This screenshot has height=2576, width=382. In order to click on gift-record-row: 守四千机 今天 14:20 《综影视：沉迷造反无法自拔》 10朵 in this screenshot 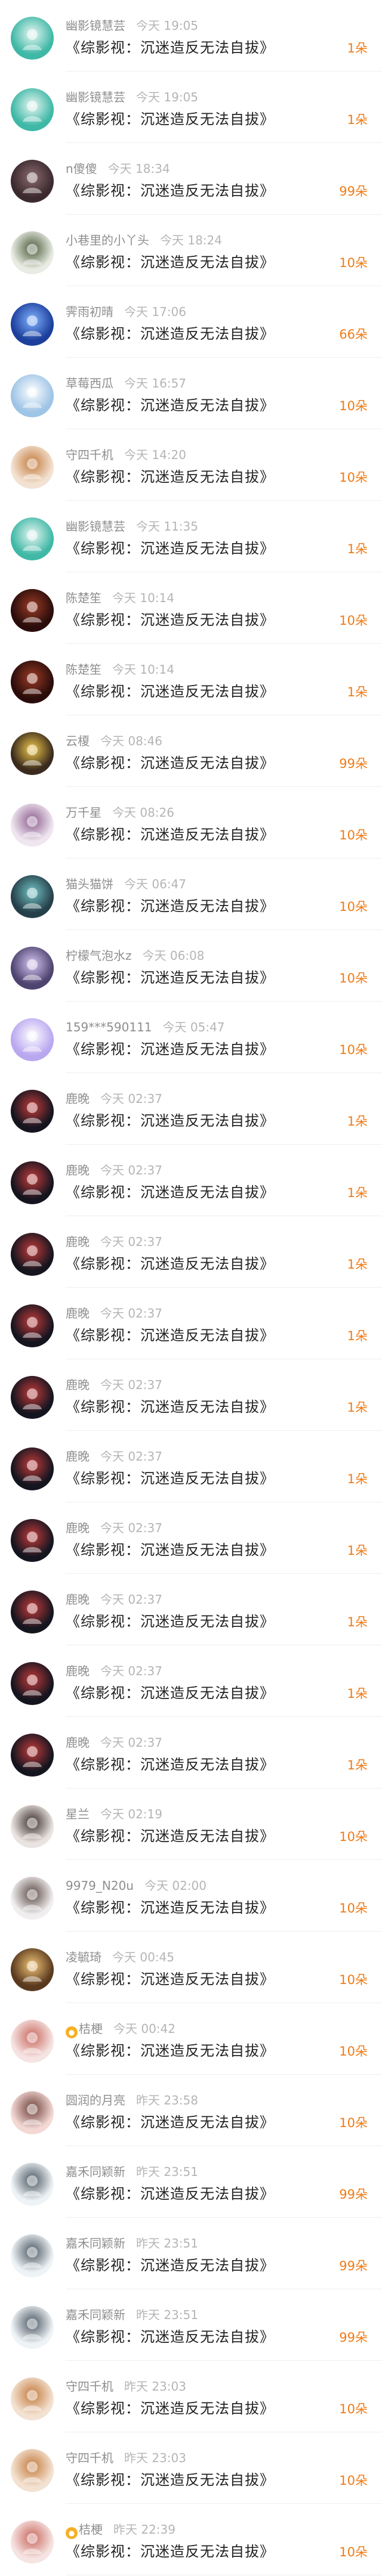, I will do `click(191, 465)`.